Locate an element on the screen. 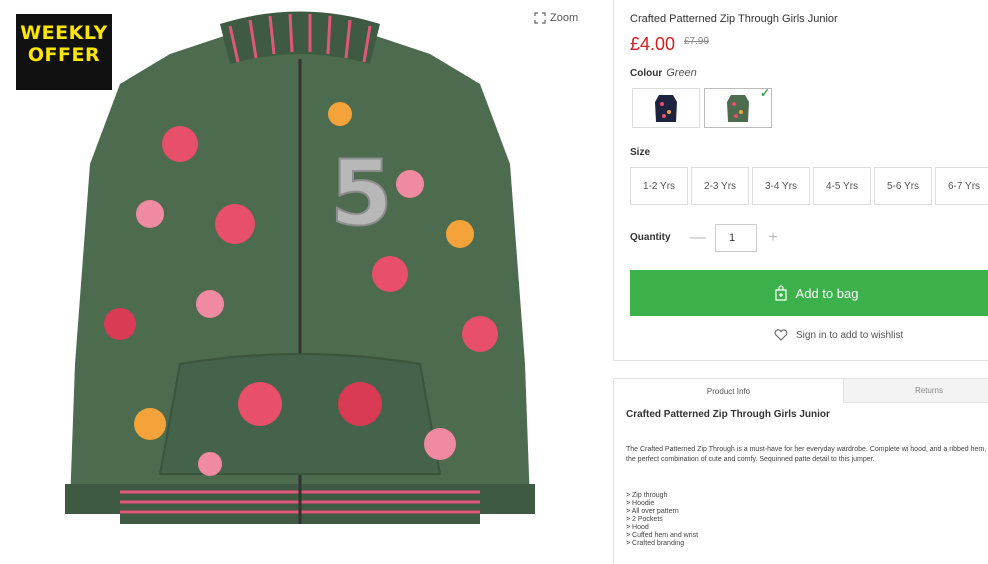 Image resolution: width=988 pixels, height=564 pixels. wishlist-link: Sign in to add to wishlist is located at coordinates (838, 335).